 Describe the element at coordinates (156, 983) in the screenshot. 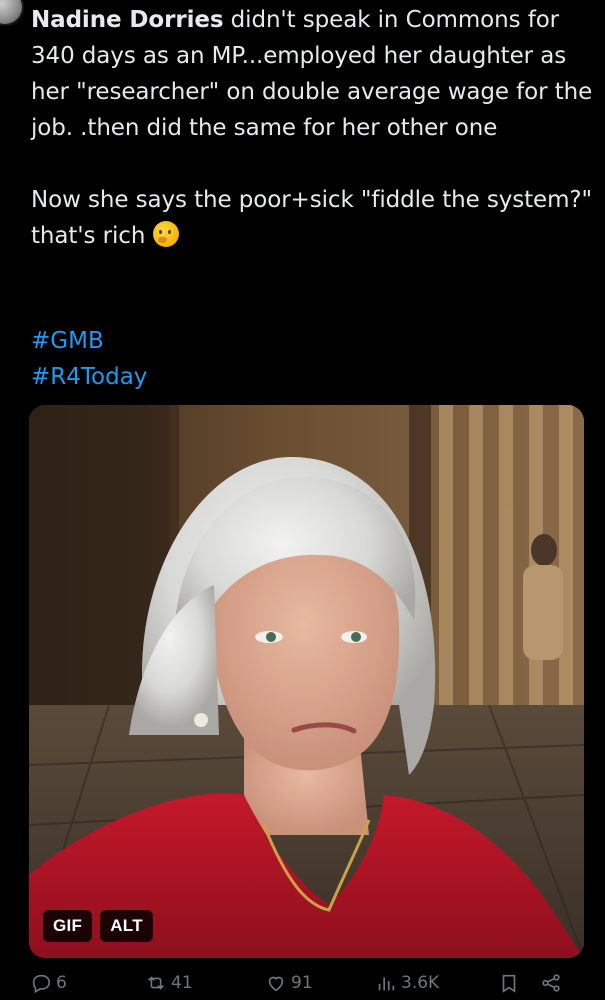

I see `repost-icon` at that location.